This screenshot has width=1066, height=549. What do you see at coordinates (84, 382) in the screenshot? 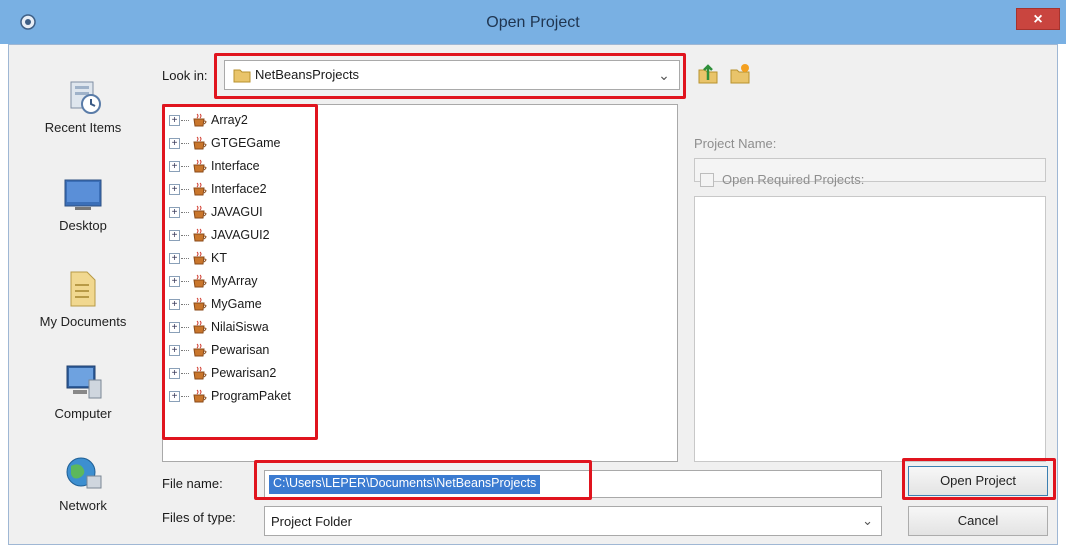
I see `computer-icon` at bounding box center [84, 382].